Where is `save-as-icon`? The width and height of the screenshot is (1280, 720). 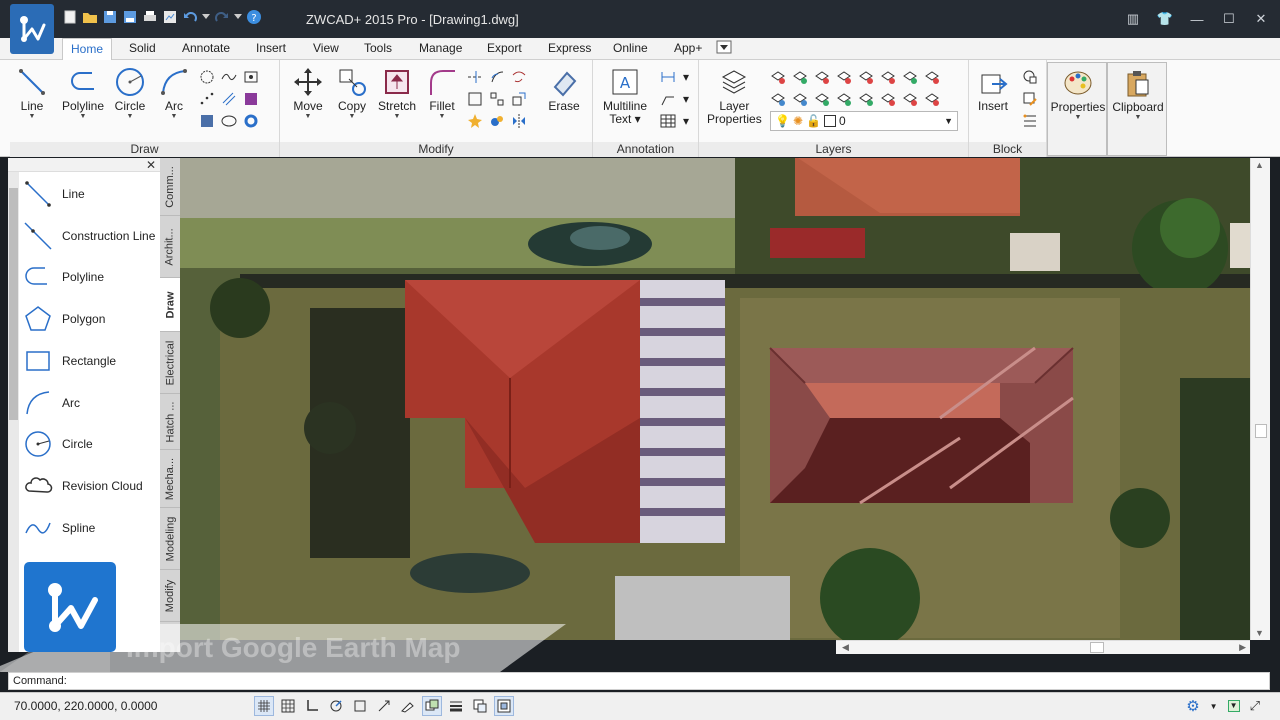 save-as-icon is located at coordinates (130, 17).